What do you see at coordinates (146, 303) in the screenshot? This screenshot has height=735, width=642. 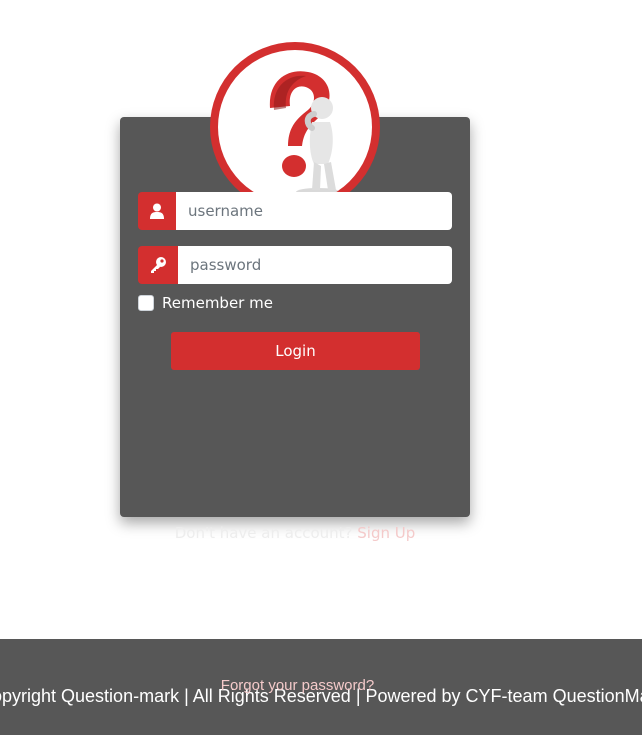 I see `remember-checkbox` at bounding box center [146, 303].